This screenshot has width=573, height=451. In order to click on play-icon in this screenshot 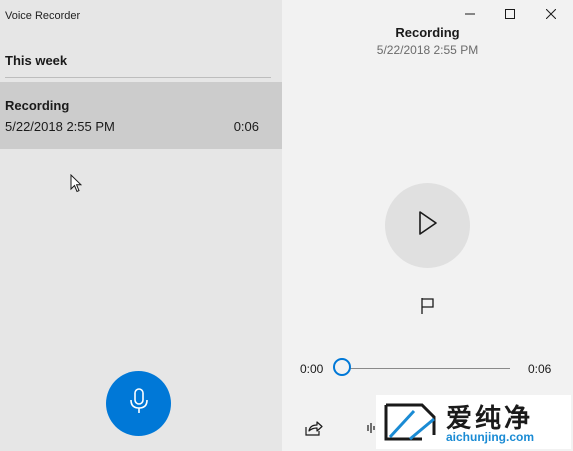, I will do `click(428, 225)`.